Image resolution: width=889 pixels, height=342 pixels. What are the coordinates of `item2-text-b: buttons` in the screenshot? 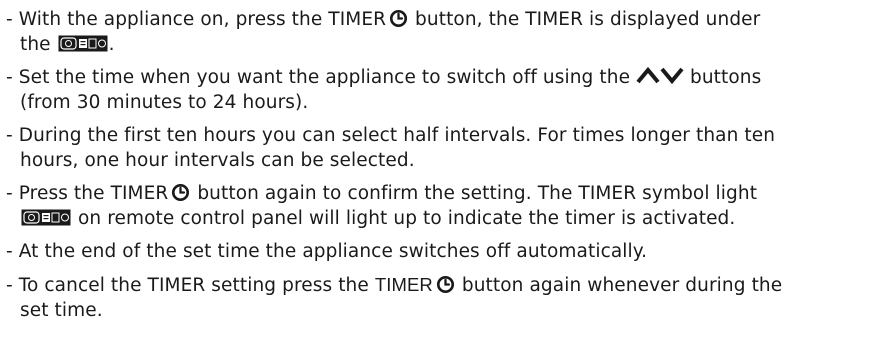 It's located at (723, 77).